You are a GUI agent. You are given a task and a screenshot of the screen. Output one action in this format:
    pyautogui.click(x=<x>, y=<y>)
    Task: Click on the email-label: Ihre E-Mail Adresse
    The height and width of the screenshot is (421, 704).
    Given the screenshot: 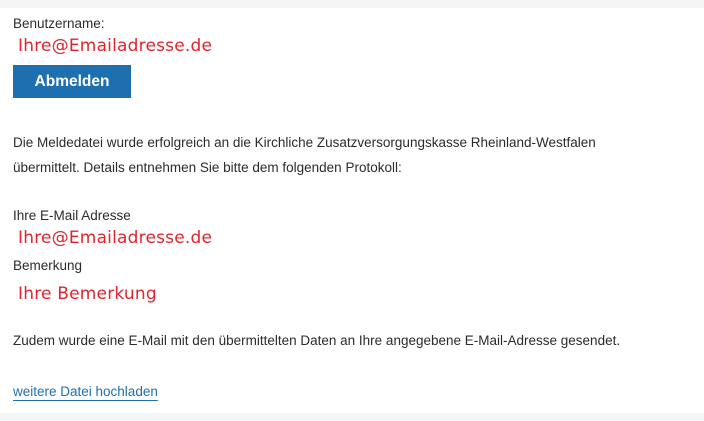 What is the action you would take?
    pyautogui.click(x=72, y=215)
    